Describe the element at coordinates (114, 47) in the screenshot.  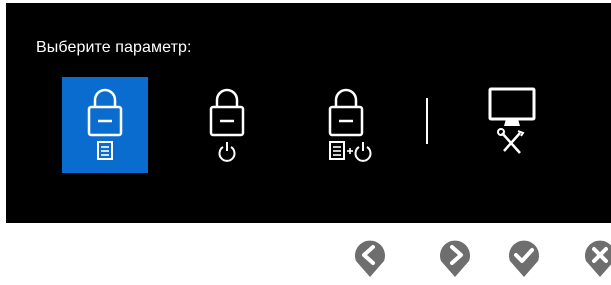
I see `prompt-text: Выберите параметр:` at that location.